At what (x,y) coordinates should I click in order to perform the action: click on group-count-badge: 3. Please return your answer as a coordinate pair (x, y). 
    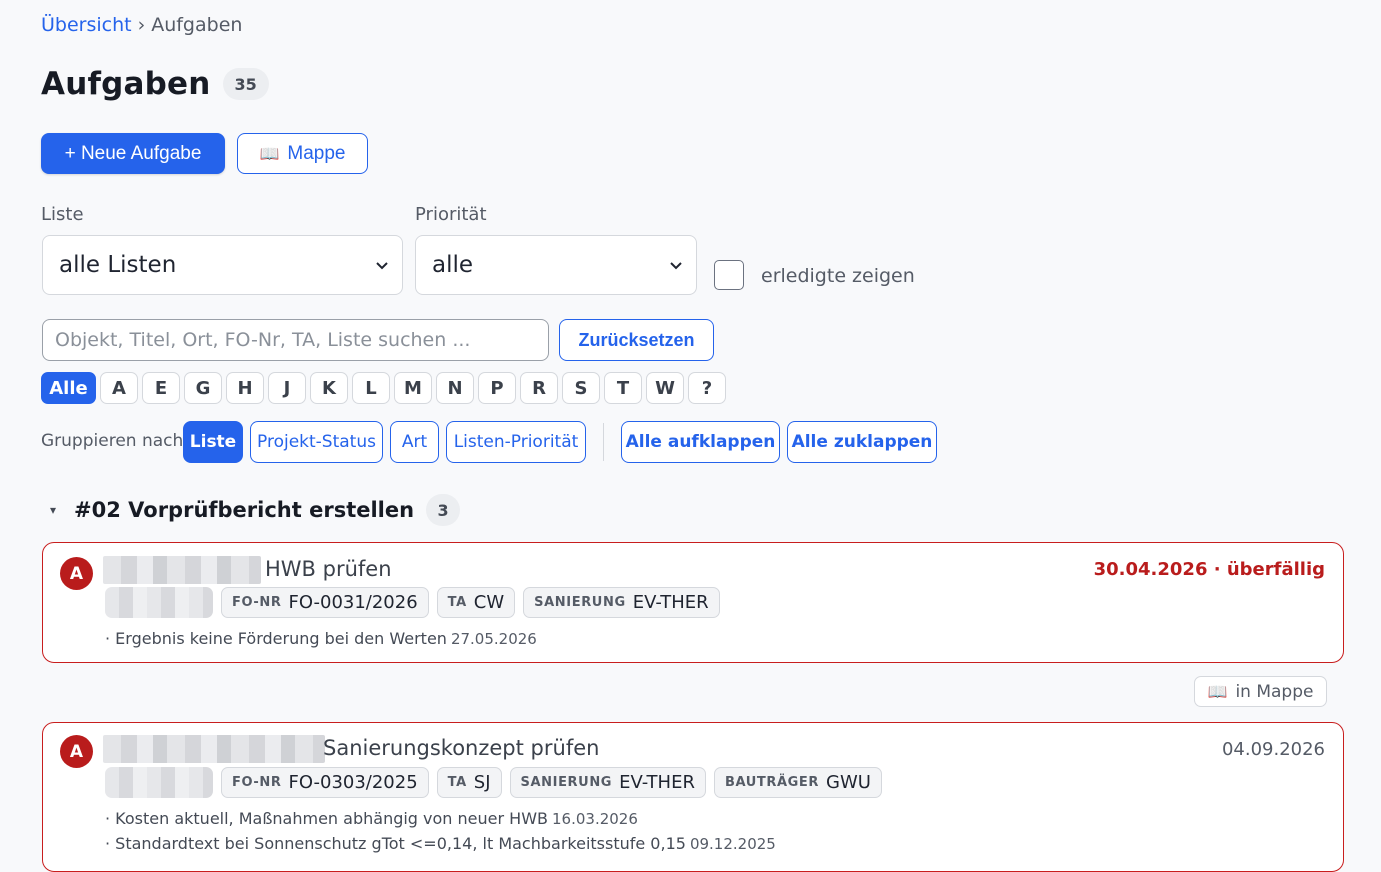
    Looking at the image, I should click on (443, 510).